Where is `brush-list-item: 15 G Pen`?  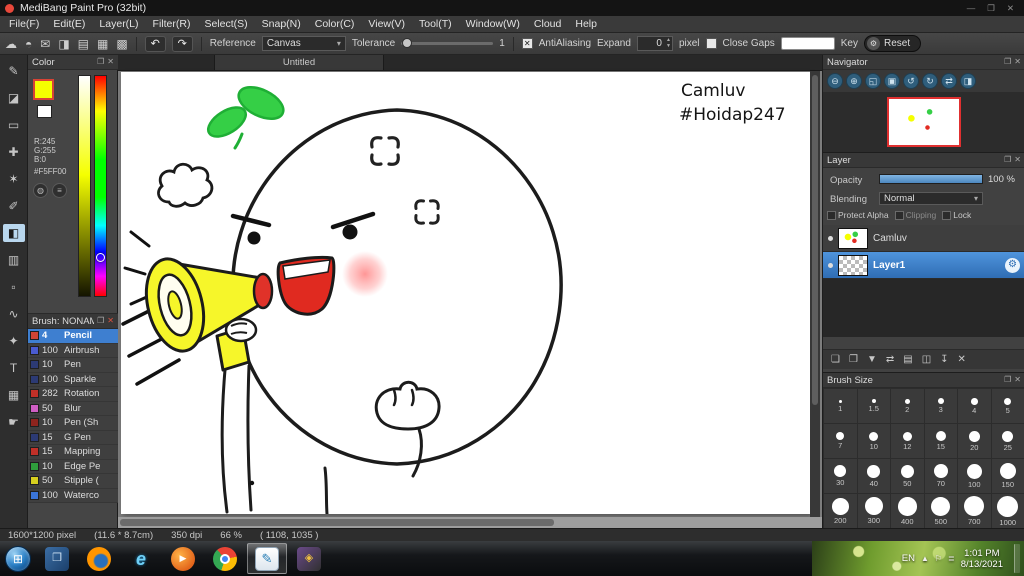
brush-list-item: 15 G Pen is located at coordinates (73, 437).